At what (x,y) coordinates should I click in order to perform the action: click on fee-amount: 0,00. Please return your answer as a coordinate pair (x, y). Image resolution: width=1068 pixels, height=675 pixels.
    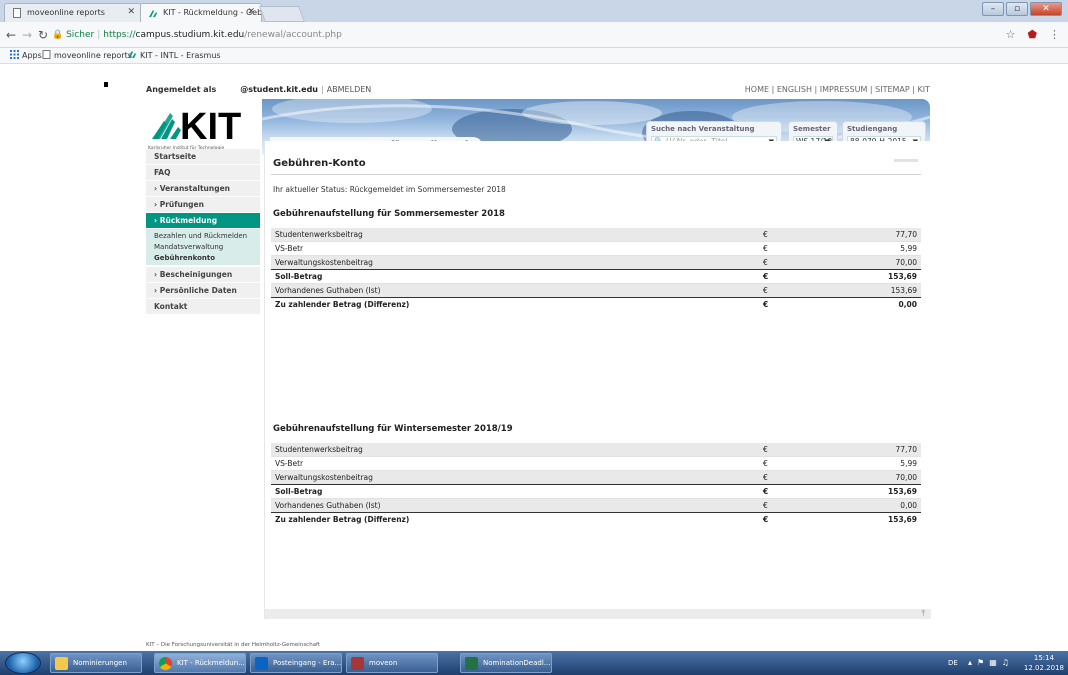
    Looking at the image, I should click on (908, 505).